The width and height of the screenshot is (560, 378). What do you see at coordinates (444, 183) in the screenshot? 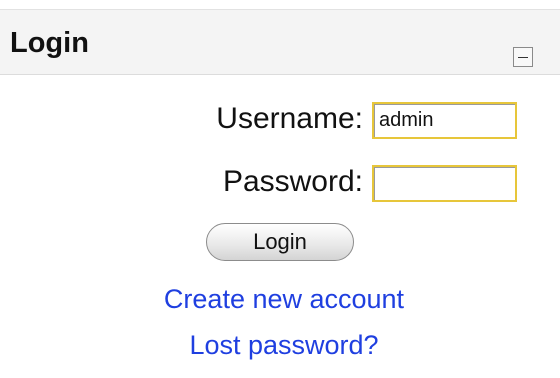
I see `password-input` at bounding box center [444, 183].